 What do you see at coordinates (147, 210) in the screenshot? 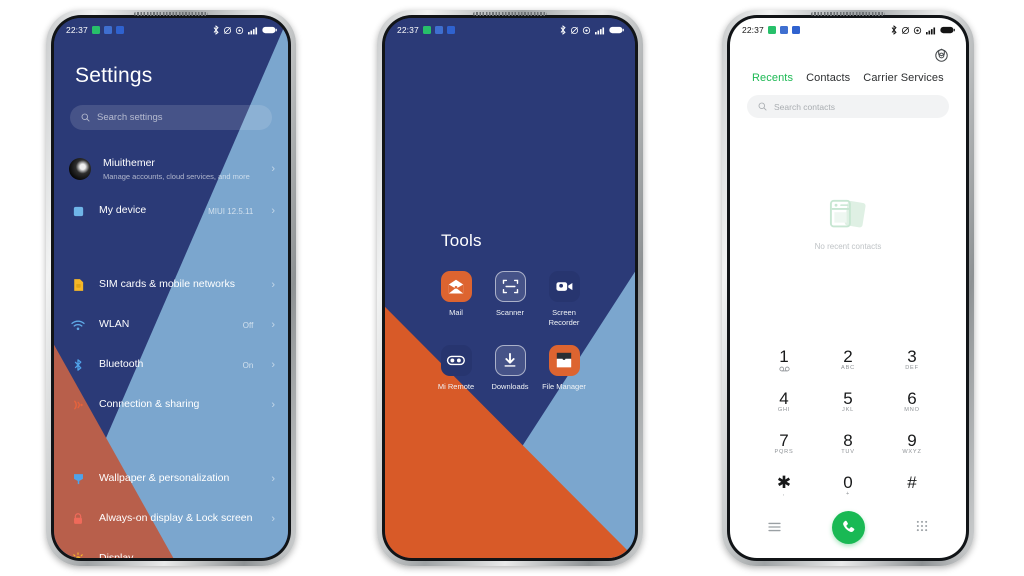
I see `my-device-text: My device` at bounding box center [147, 210].